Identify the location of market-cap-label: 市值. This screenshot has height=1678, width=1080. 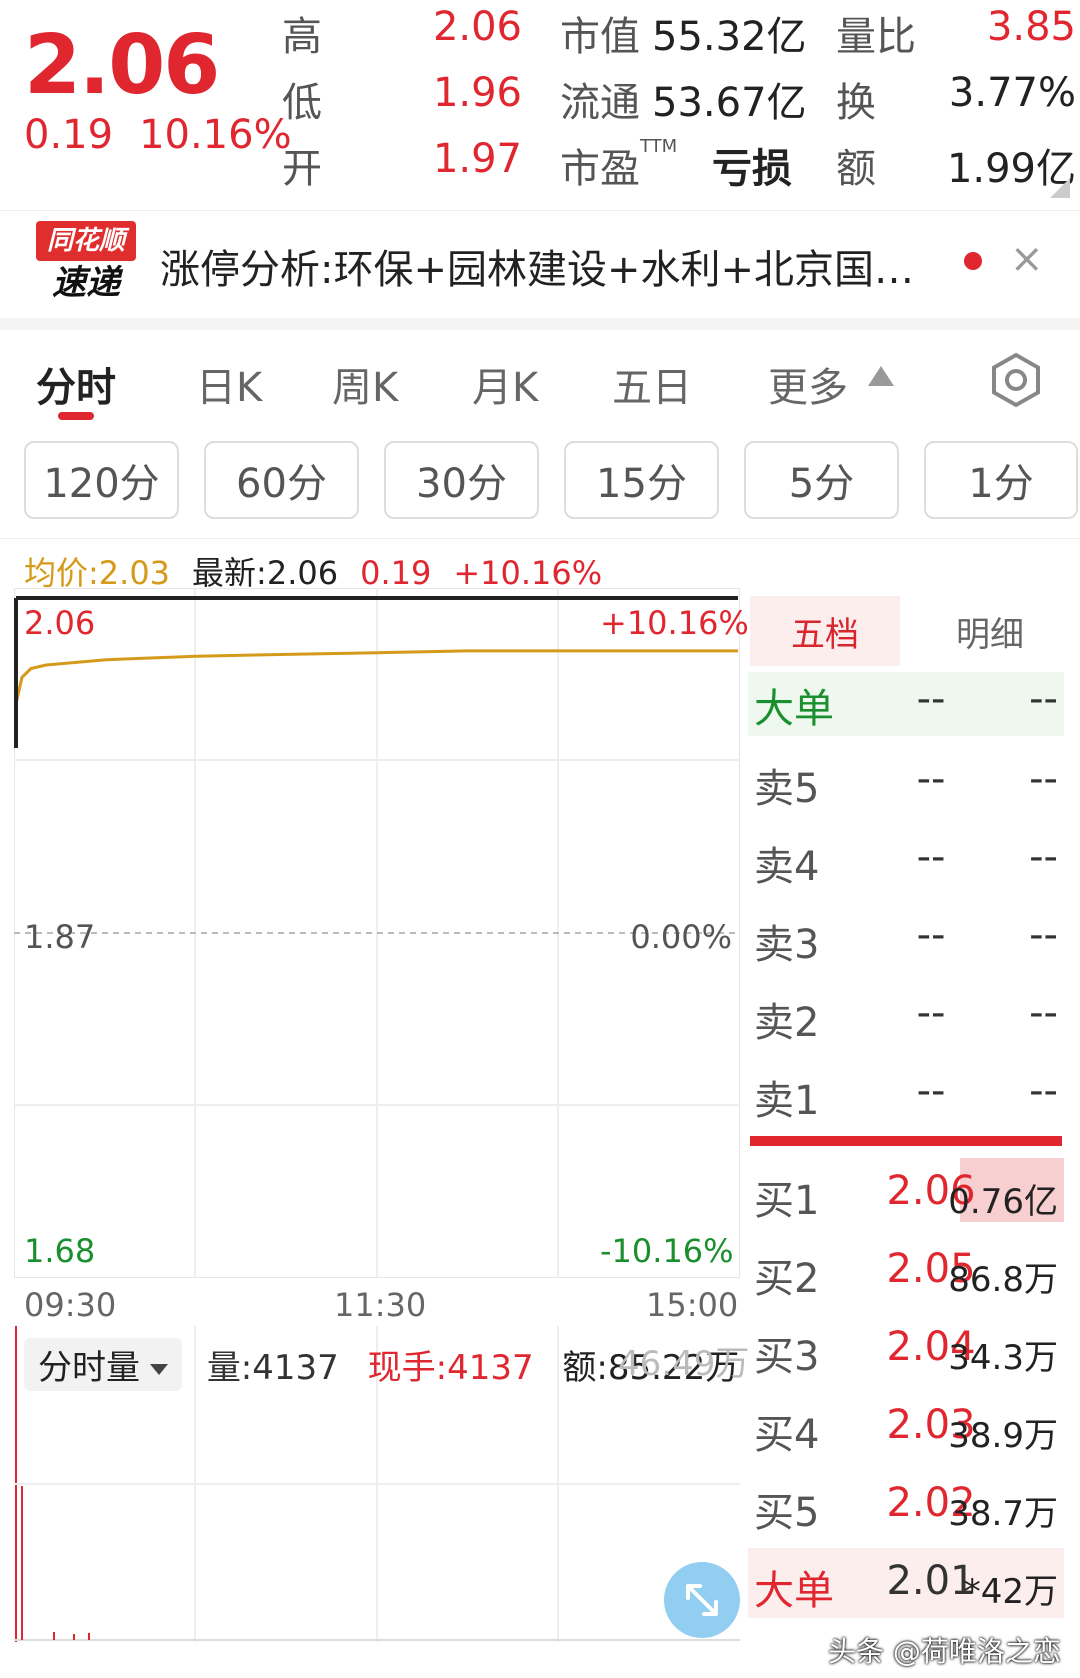
(600, 37).